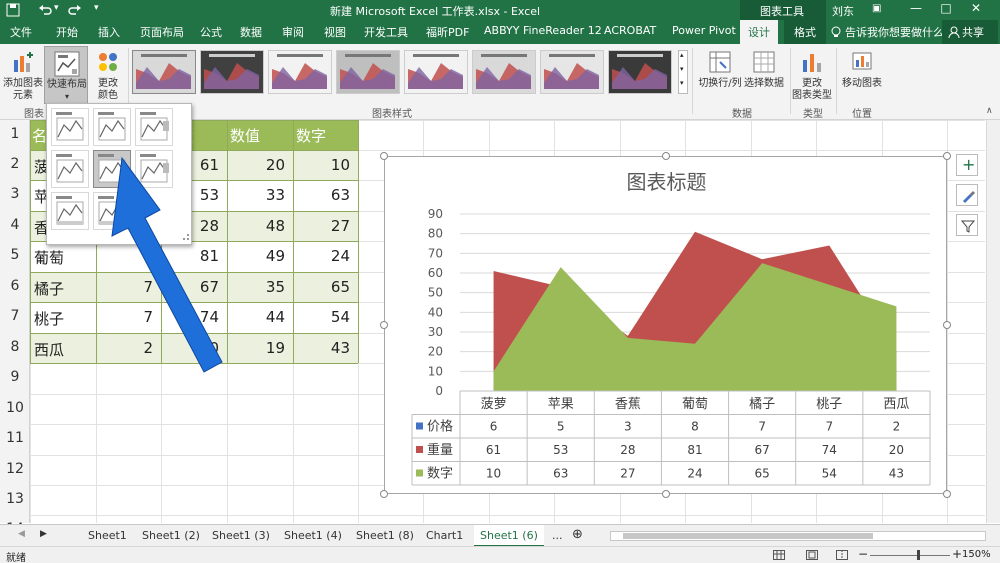 This screenshot has height=563, width=1000. Describe the element at coordinates (75, 10) in the screenshot. I see `redo-icon` at that location.